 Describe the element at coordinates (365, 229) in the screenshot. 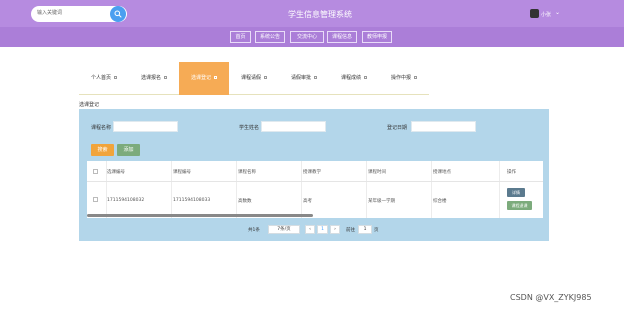

I see `goto-page-input: 1` at that location.